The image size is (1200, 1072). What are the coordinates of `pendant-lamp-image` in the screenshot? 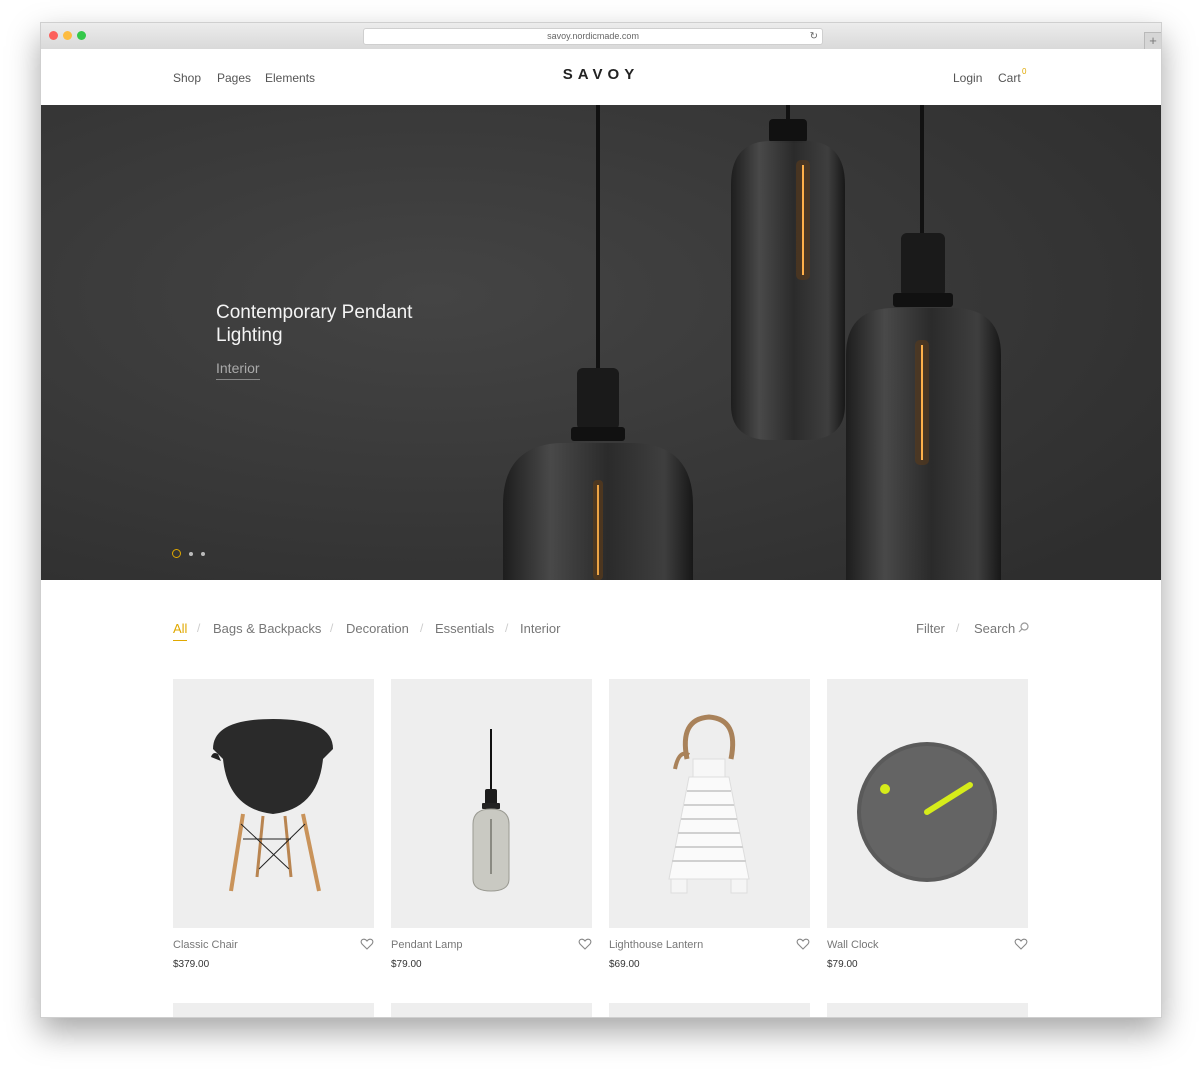 It's located at (491, 810).